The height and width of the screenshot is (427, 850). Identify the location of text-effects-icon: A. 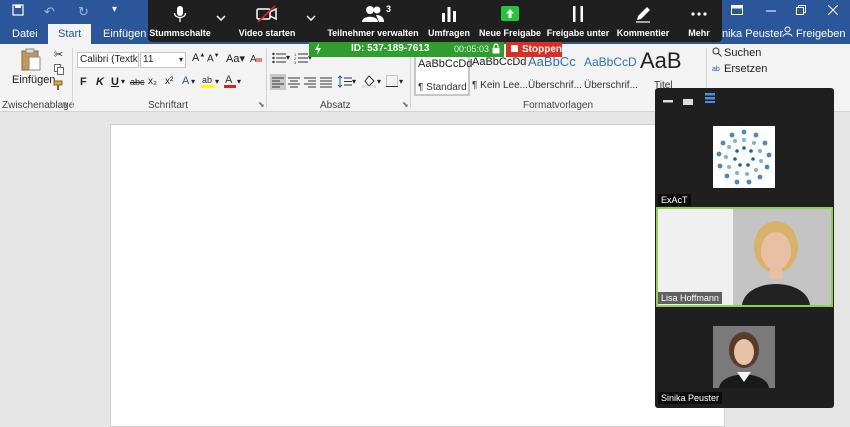
(185, 81).